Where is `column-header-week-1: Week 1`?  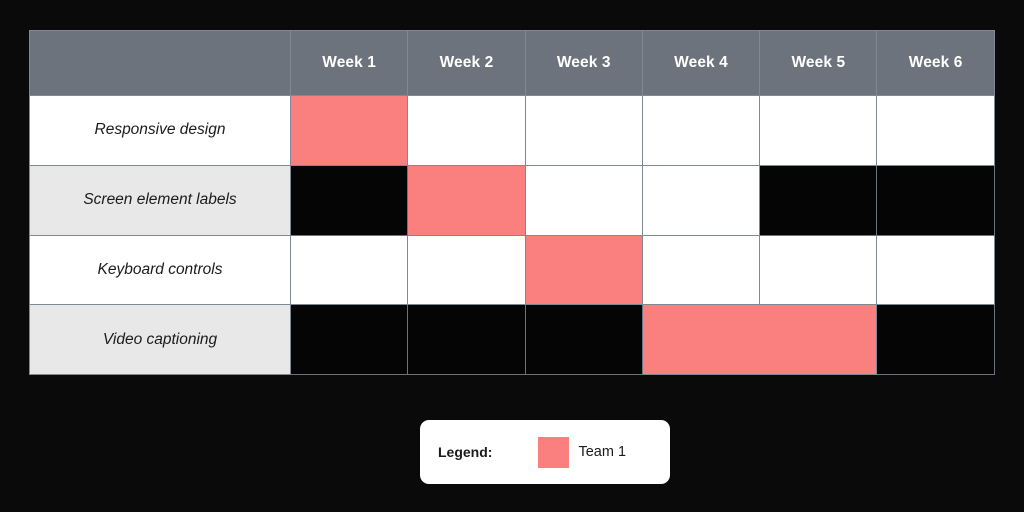
column-header-week-1: Week 1 is located at coordinates (349, 63).